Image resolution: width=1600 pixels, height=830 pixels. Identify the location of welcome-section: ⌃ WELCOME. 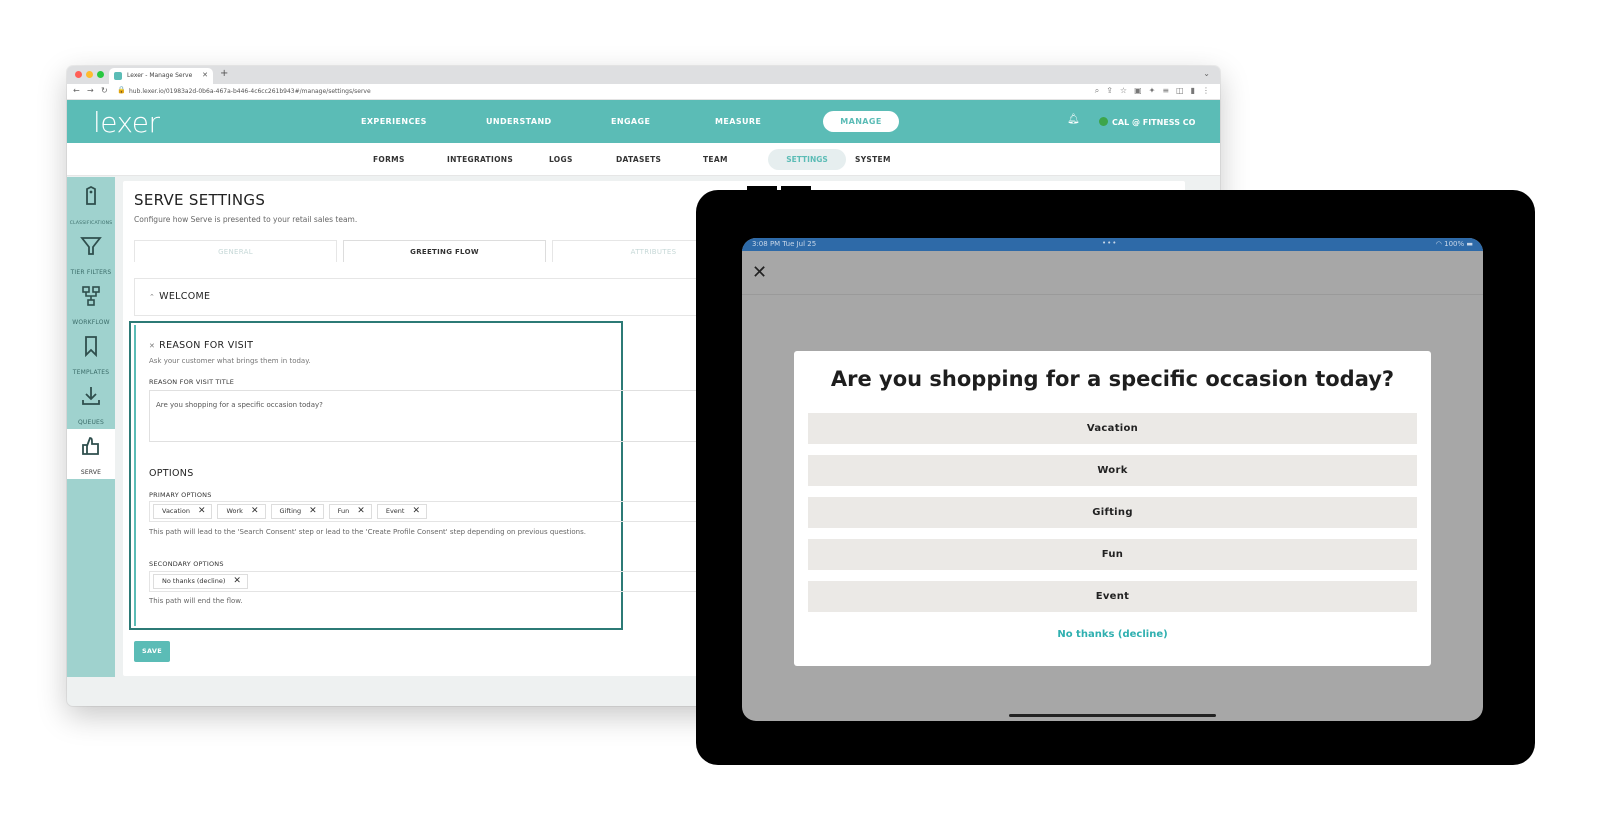
(424, 297).